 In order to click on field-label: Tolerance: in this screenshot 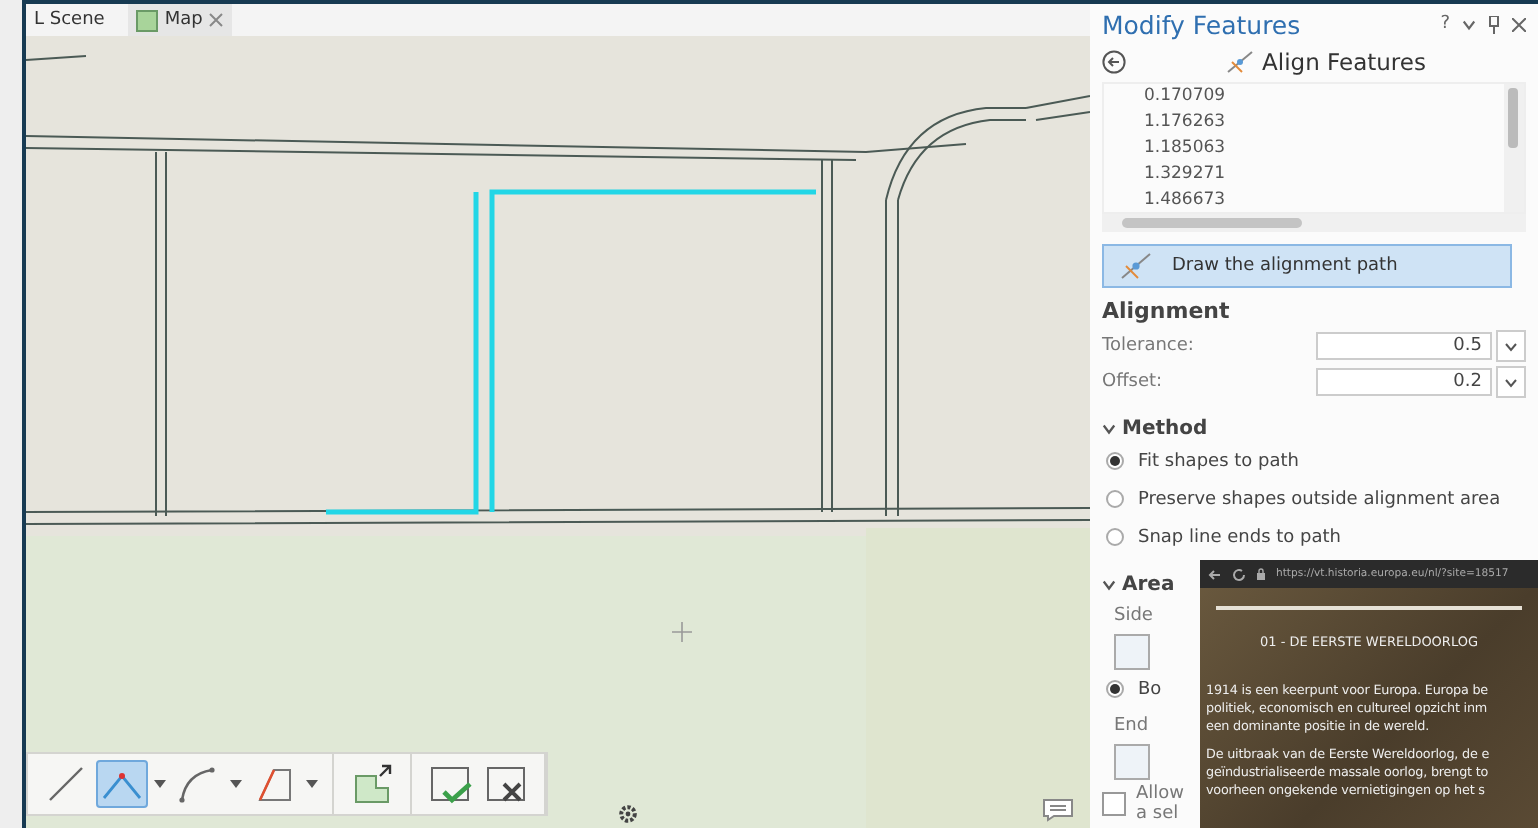, I will do `click(1149, 346)`.